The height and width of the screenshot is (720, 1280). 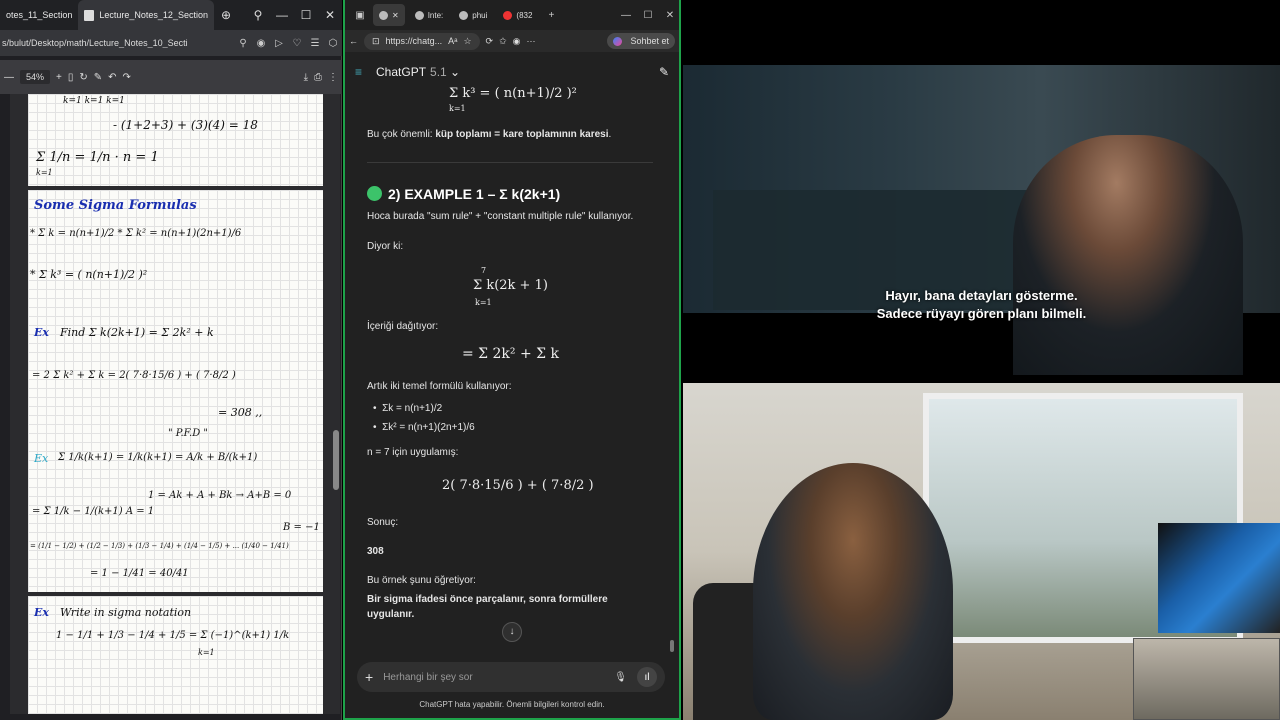 I want to click on message-paragraph: Sonuç:, so click(x=383, y=522).